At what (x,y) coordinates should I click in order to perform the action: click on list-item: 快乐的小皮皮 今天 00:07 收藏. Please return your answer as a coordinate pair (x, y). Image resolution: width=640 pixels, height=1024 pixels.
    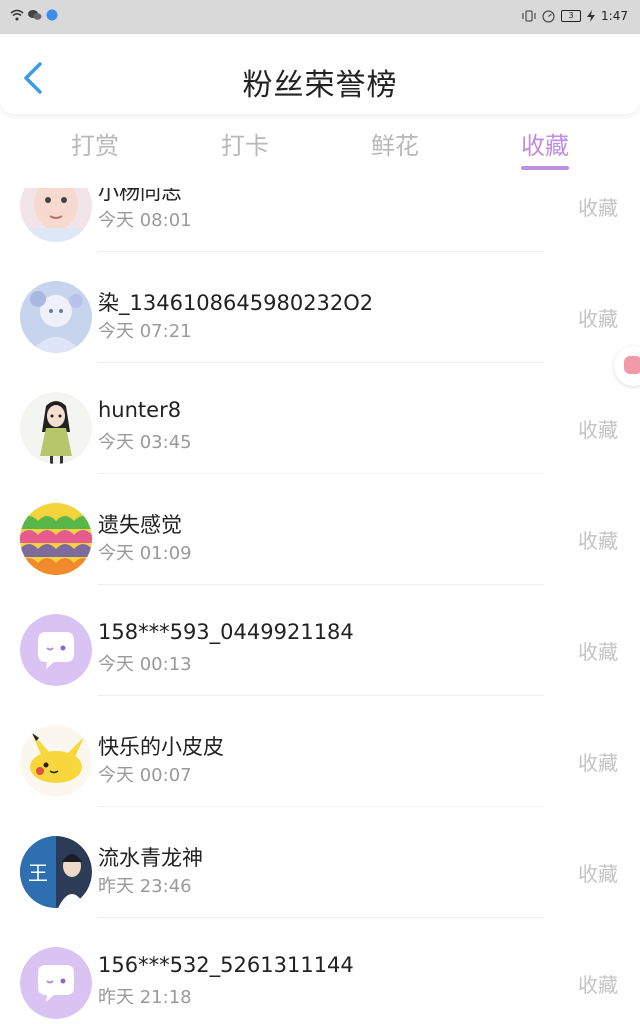
    Looking at the image, I should click on (320, 780).